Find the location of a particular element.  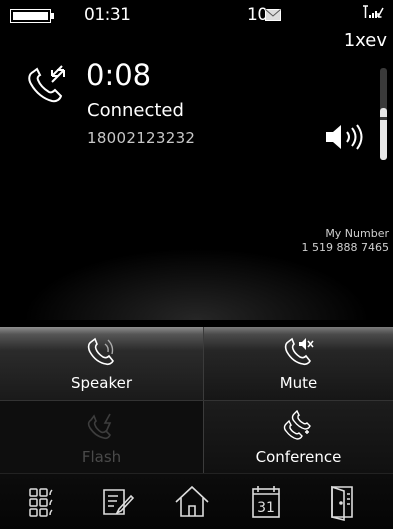

bottom-dock: 31 is located at coordinates (196, 501).